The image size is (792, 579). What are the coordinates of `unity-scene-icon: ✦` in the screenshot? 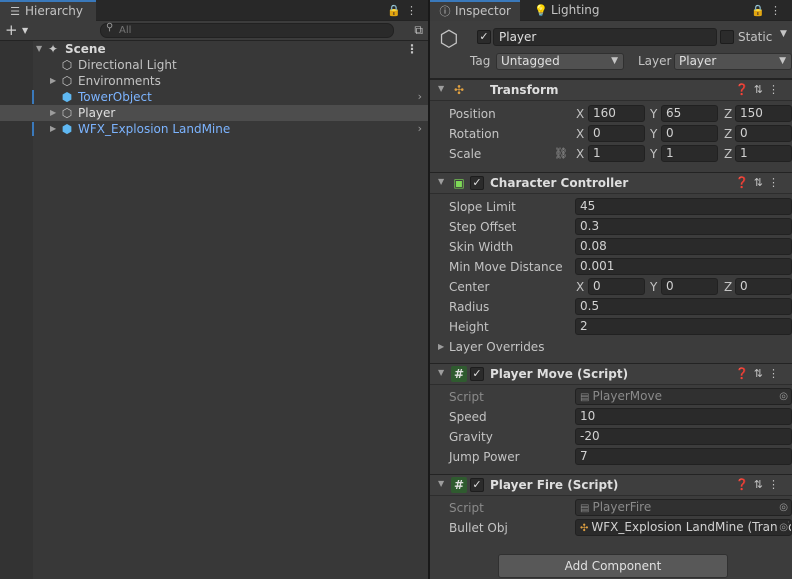 It's located at (53, 49).